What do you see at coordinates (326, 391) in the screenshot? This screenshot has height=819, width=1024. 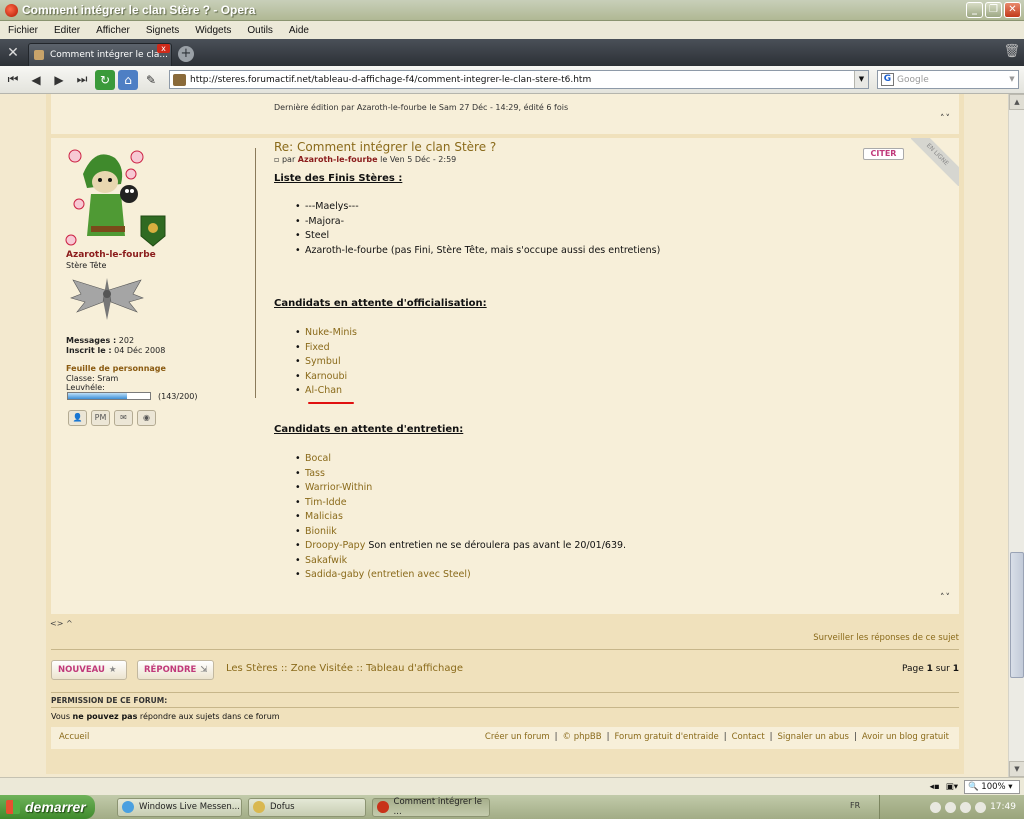 I see `list-item: Al-Chan` at bounding box center [326, 391].